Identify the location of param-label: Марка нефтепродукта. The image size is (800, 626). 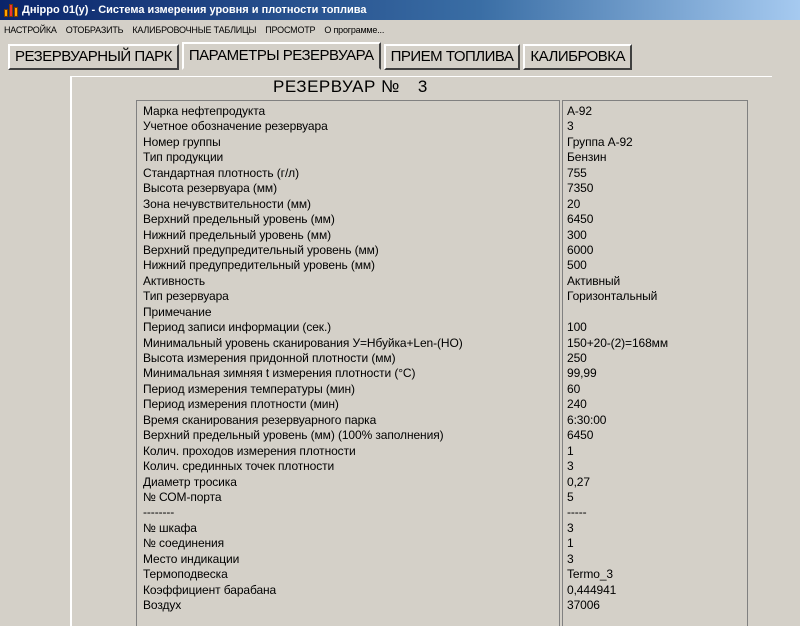
(204, 111).